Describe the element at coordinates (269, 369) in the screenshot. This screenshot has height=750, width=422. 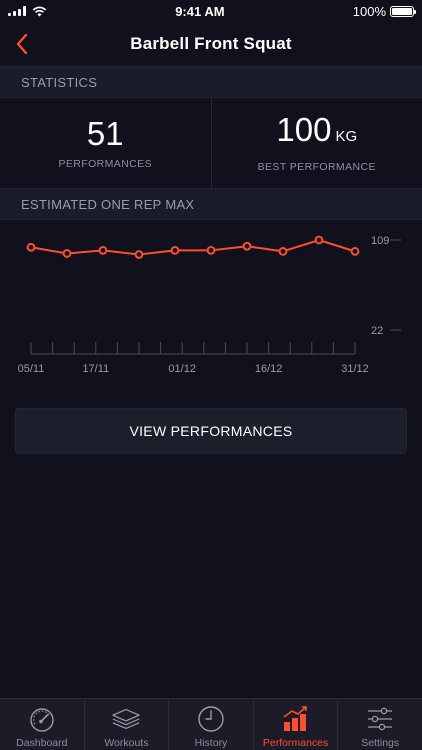
I see `x-tick-label: 16/12` at that location.